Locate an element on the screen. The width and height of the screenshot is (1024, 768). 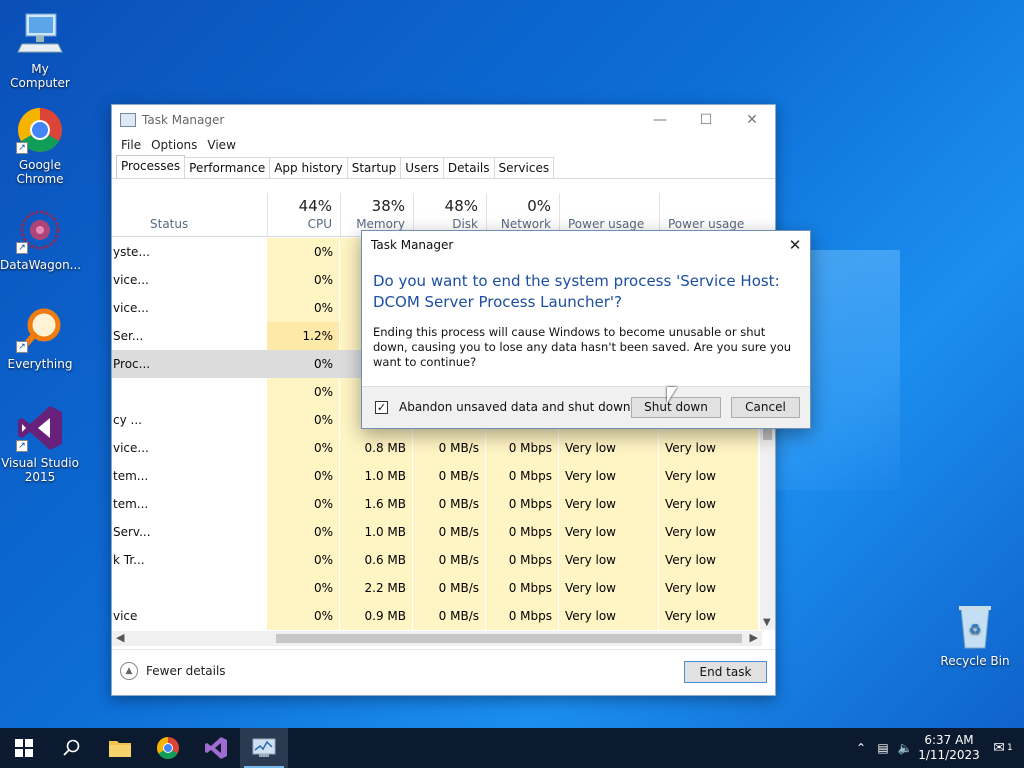
close-button: ✕ is located at coordinates (752, 120).